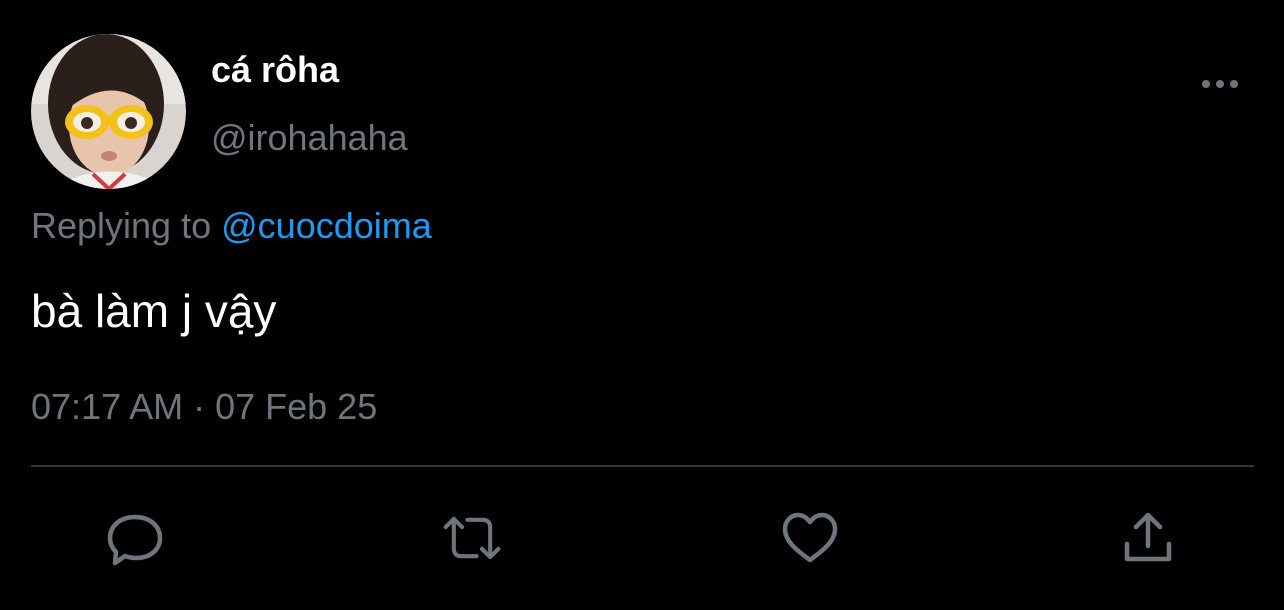 The image size is (1284, 610). Describe the element at coordinates (309, 138) in the screenshot. I see `author-handle: @irohahaha` at that location.